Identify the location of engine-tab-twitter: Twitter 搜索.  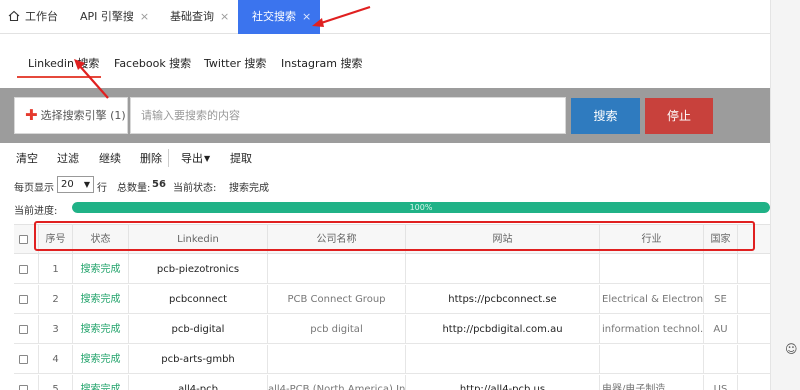
(235, 63).